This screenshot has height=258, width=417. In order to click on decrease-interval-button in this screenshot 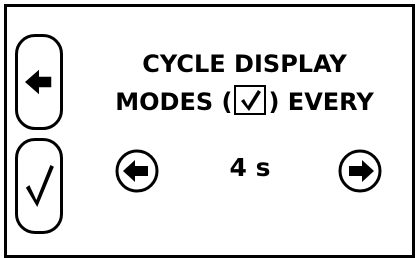, I will do `click(137, 171)`.